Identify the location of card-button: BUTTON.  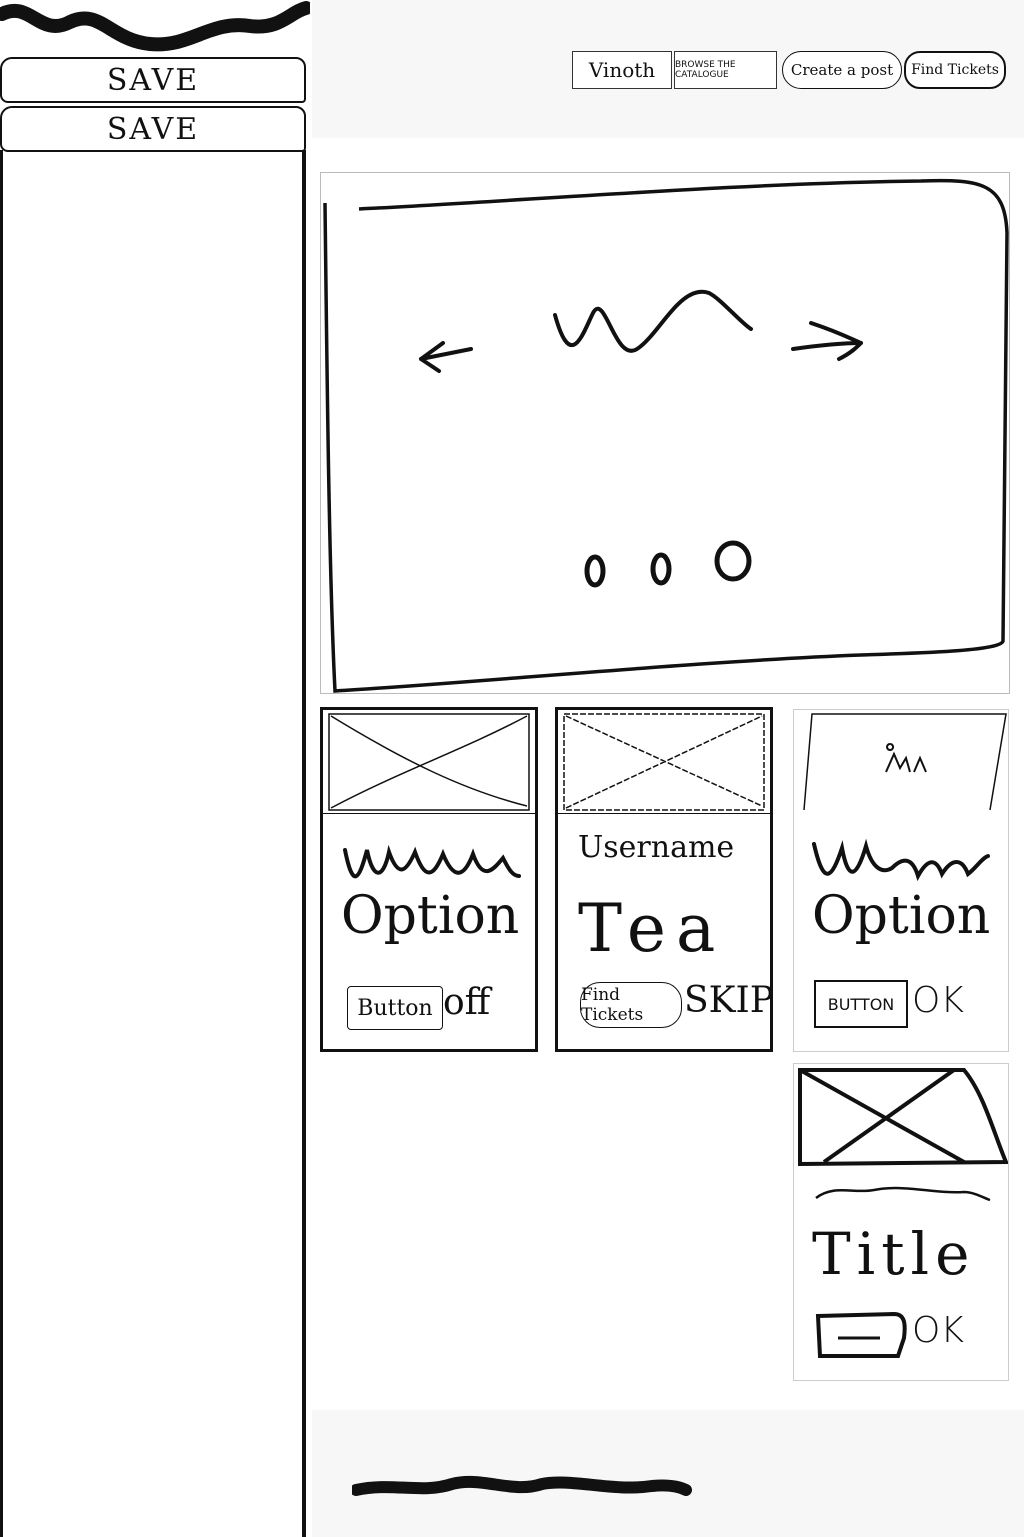
(861, 1004).